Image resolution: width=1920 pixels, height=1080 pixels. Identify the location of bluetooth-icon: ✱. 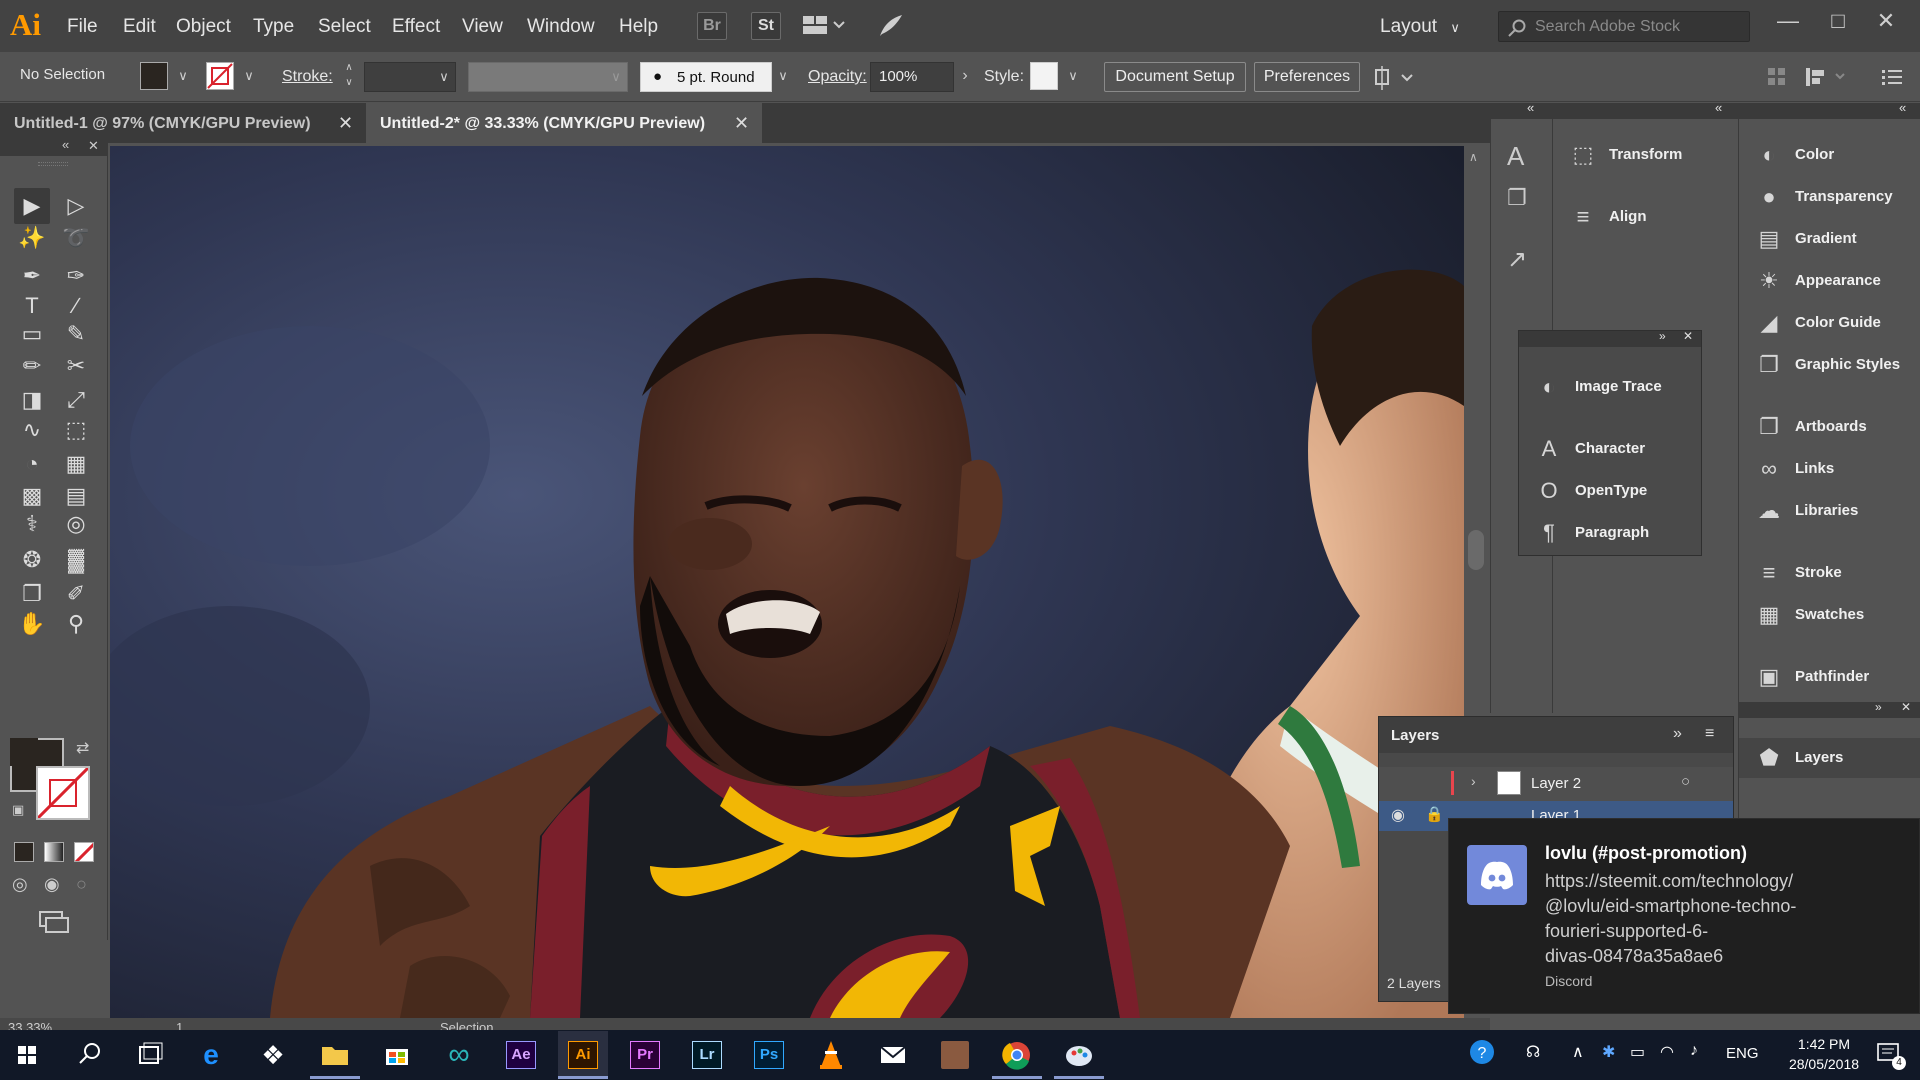
(1608, 1052).